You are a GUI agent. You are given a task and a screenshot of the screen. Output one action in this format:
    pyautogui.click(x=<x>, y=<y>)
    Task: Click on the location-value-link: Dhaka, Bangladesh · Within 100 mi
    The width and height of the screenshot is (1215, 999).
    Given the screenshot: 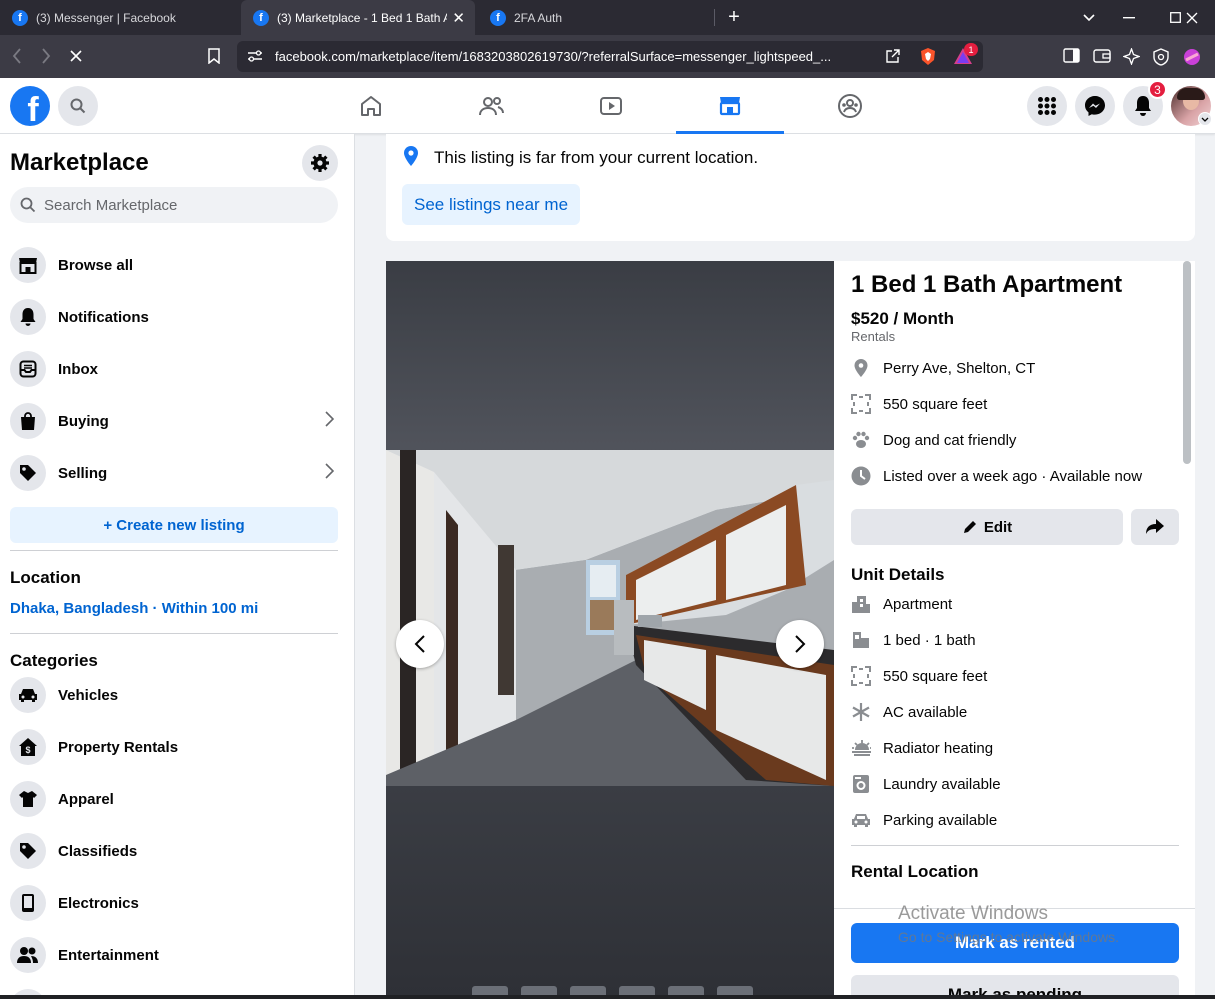 What is the action you would take?
    pyautogui.click(x=134, y=608)
    